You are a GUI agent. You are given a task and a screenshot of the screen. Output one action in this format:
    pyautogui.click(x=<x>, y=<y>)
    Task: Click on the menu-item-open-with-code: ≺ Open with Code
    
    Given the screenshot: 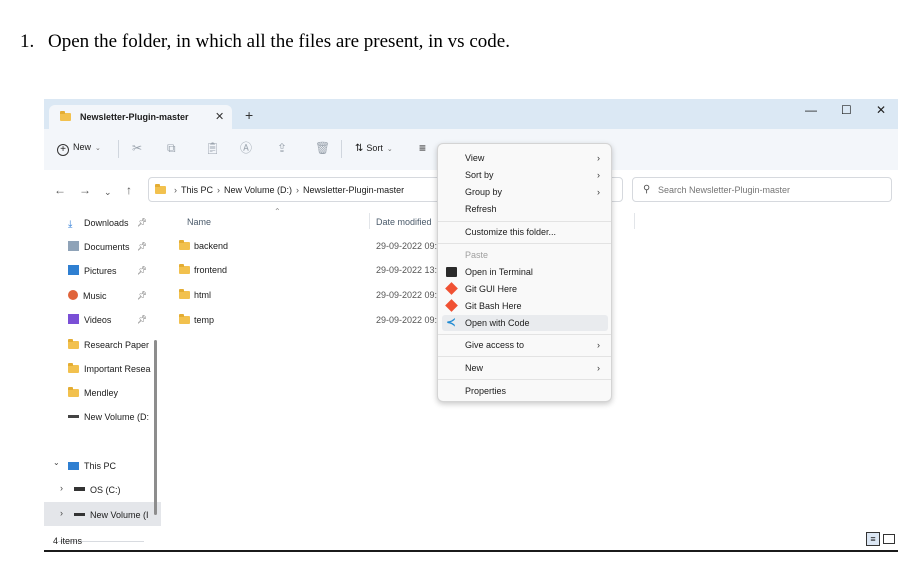 What is the action you would take?
    pyautogui.click(x=525, y=323)
    